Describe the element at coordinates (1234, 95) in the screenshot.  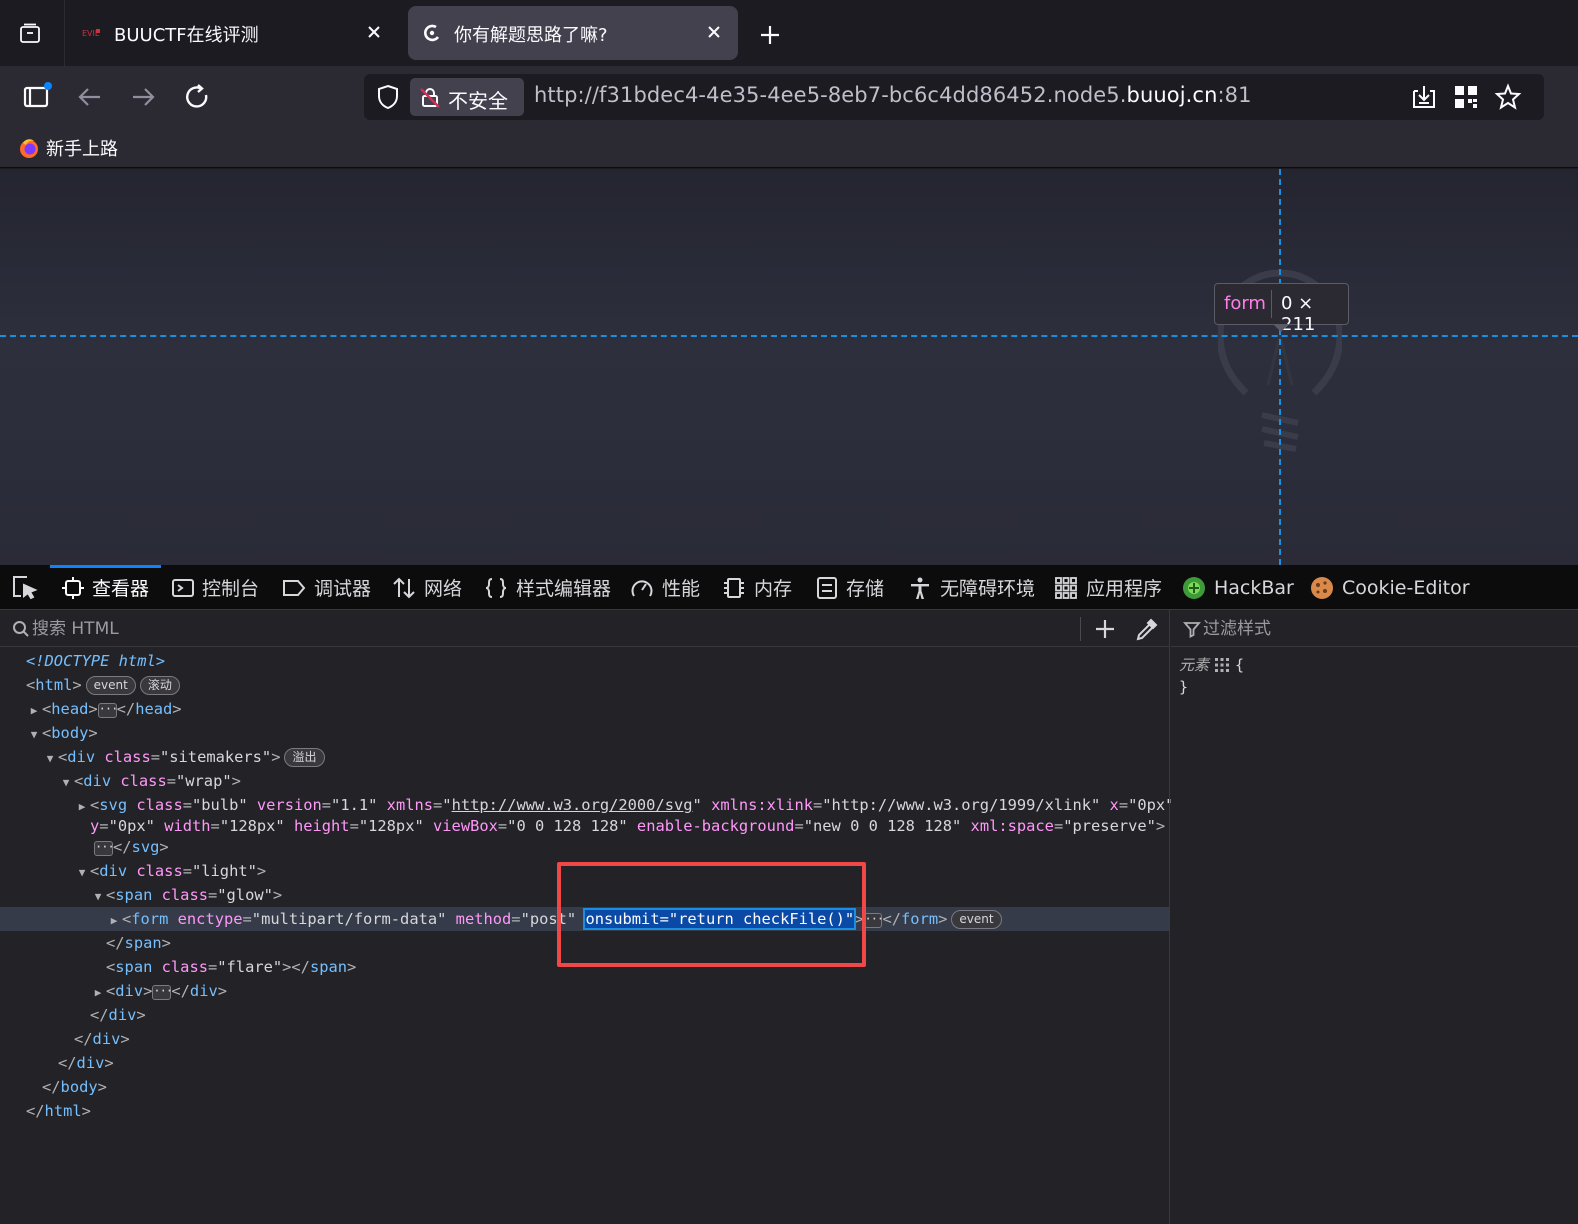
I see `url-port: :81` at that location.